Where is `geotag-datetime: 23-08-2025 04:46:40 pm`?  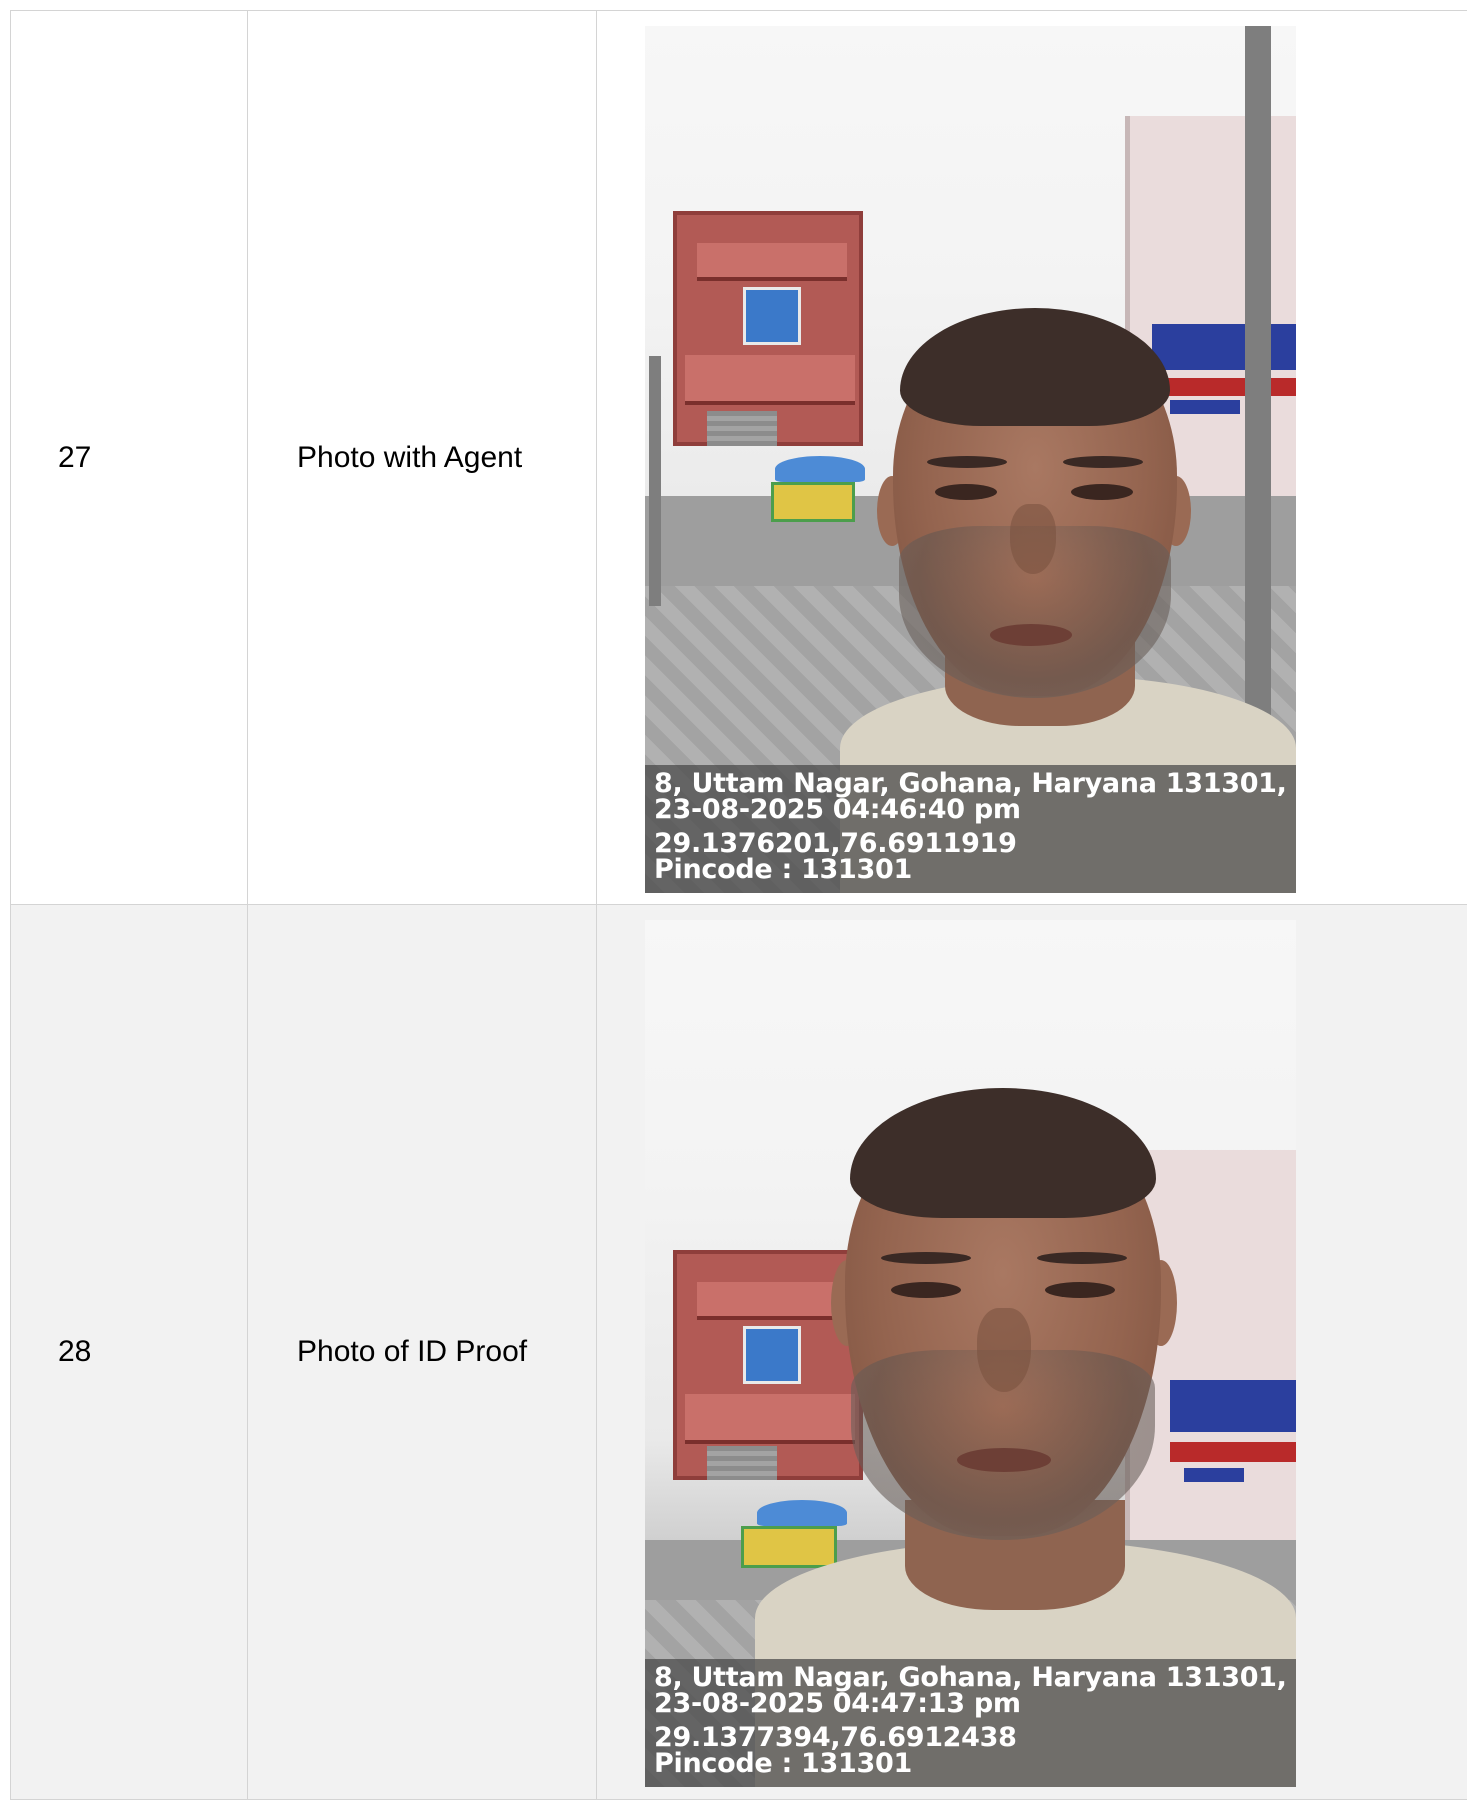
geotag-datetime: 23-08-2025 04:46:40 pm is located at coordinates (837, 809).